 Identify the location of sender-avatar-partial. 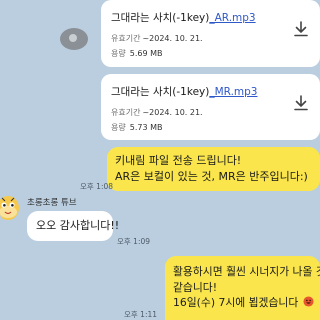
(74, 39).